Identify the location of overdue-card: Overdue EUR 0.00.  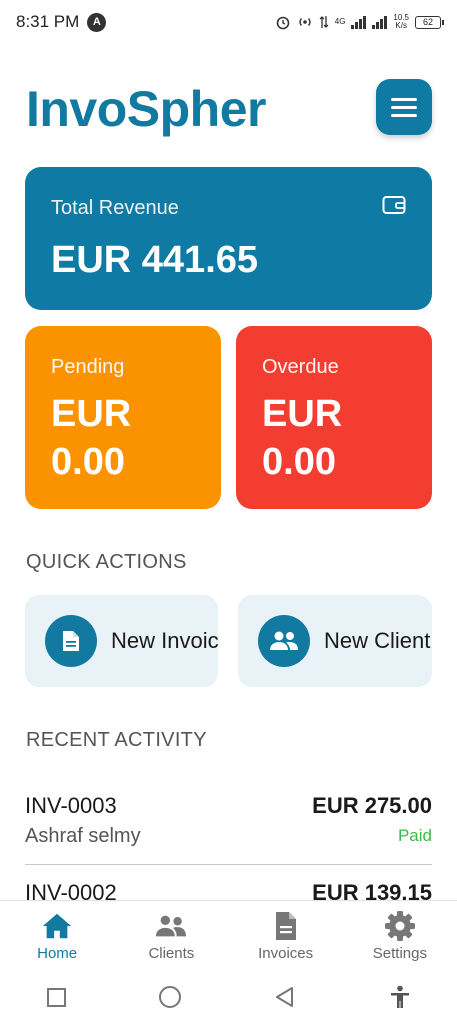
(334, 417).